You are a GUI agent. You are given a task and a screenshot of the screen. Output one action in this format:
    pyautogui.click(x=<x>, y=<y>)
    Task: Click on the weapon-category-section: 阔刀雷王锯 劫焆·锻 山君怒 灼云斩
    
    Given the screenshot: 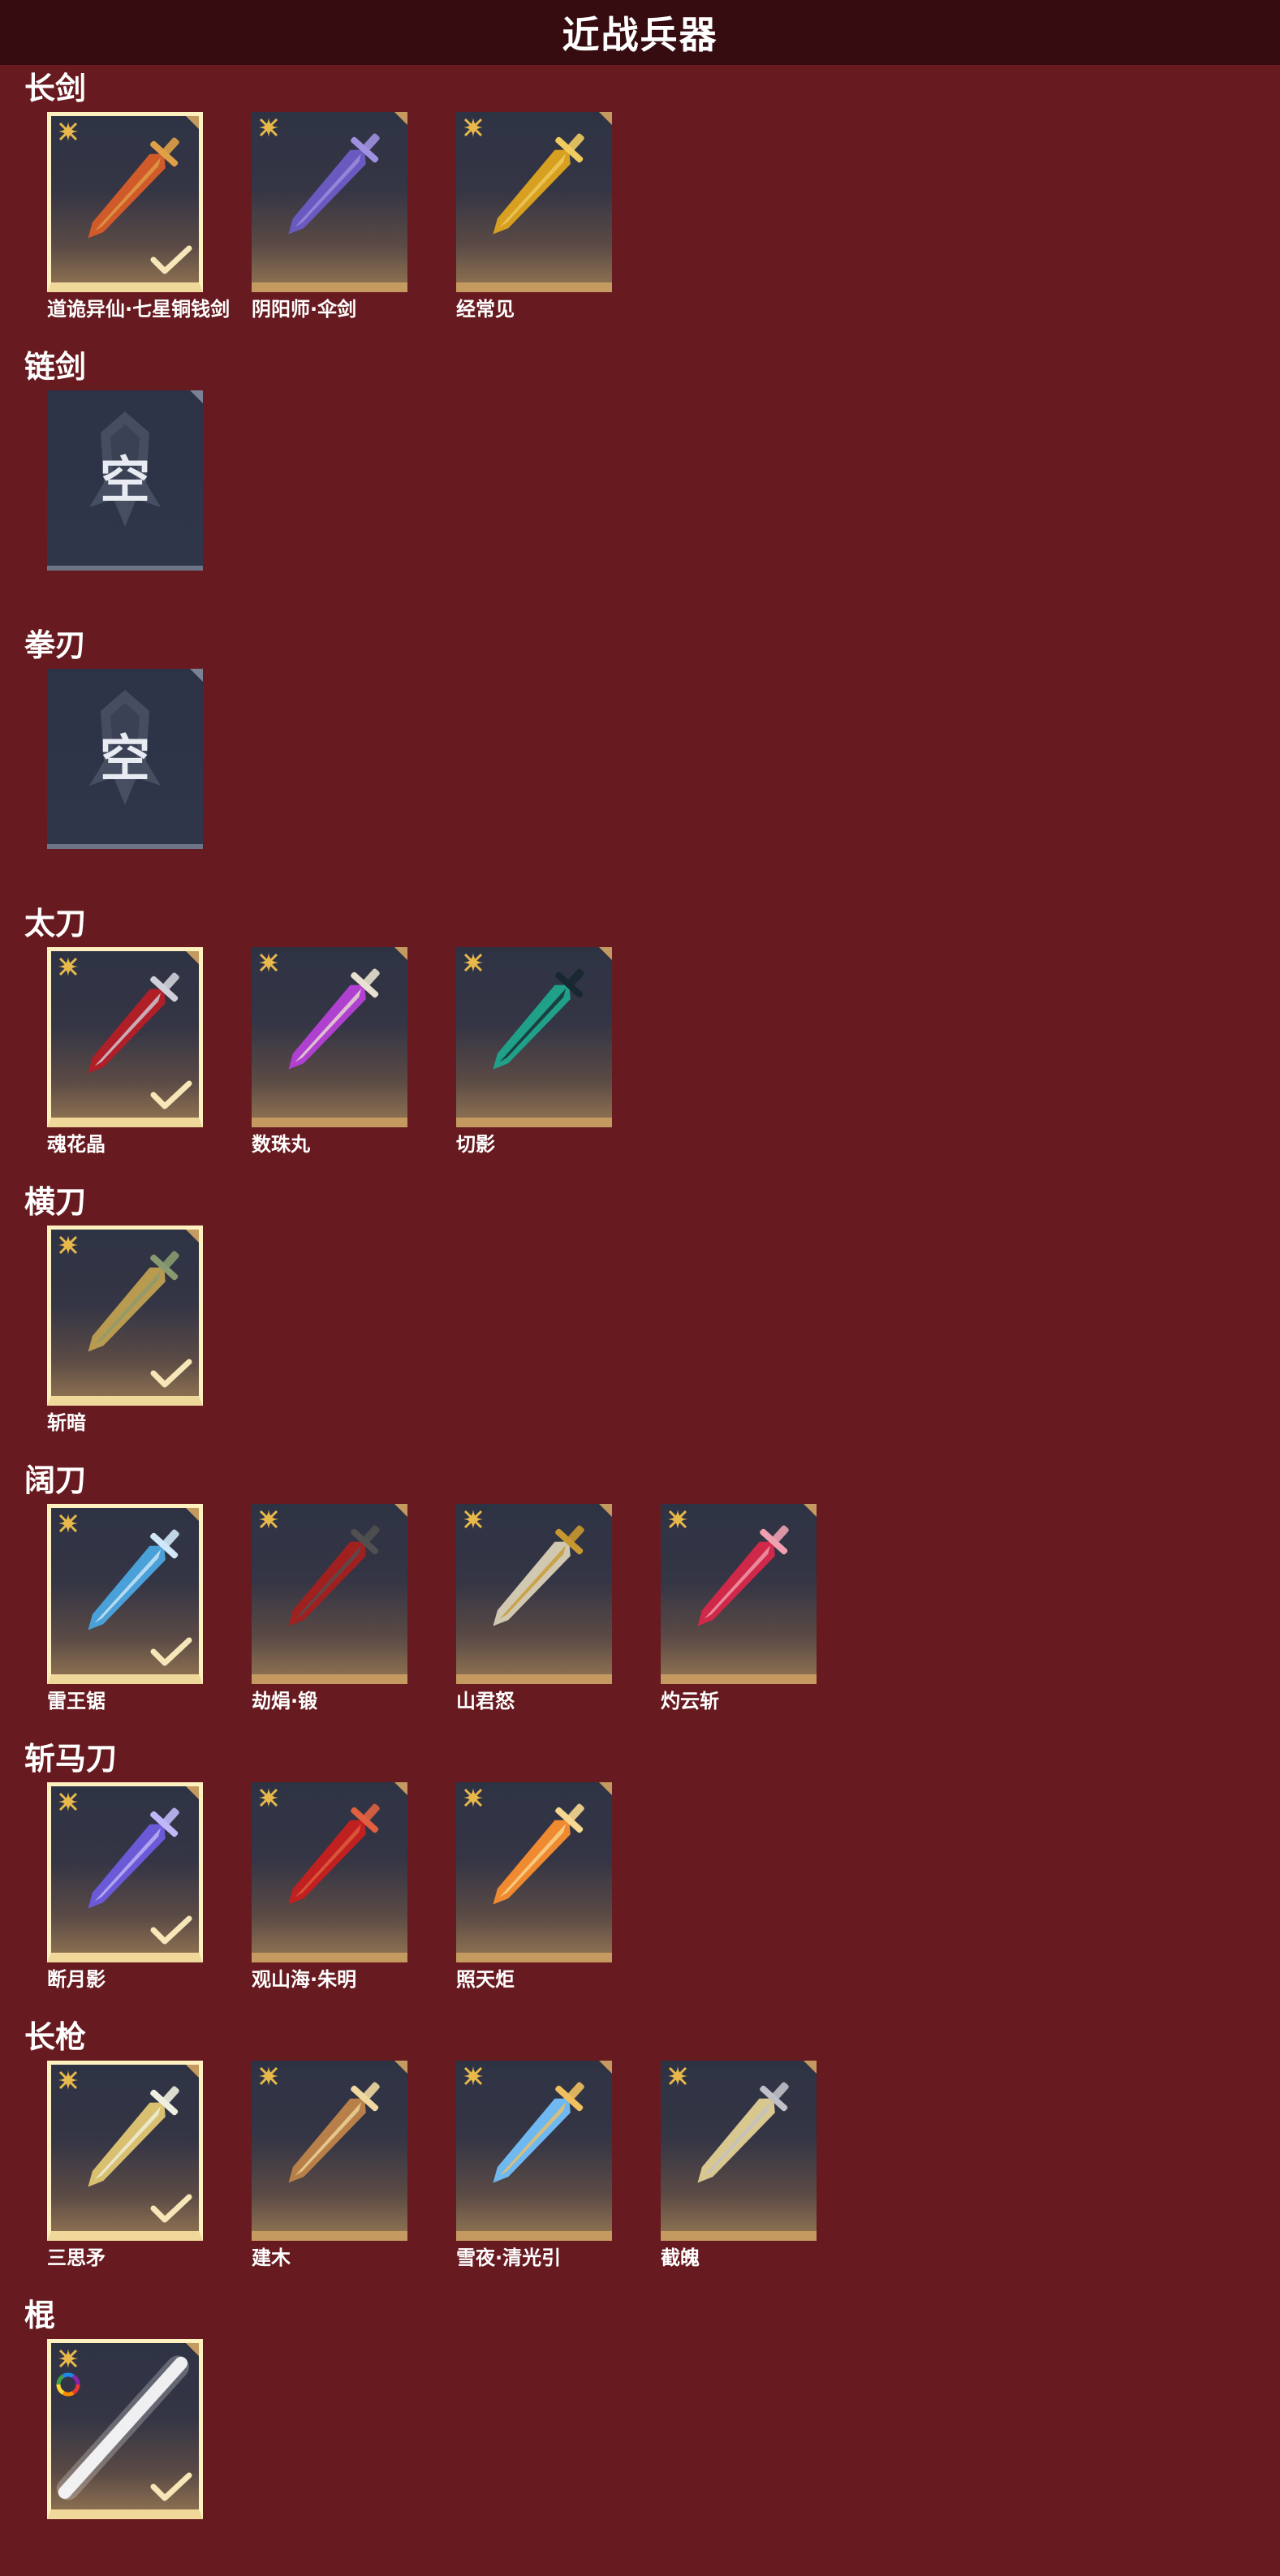 What is the action you would take?
    pyautogui.click(x=640, y=1600)
    